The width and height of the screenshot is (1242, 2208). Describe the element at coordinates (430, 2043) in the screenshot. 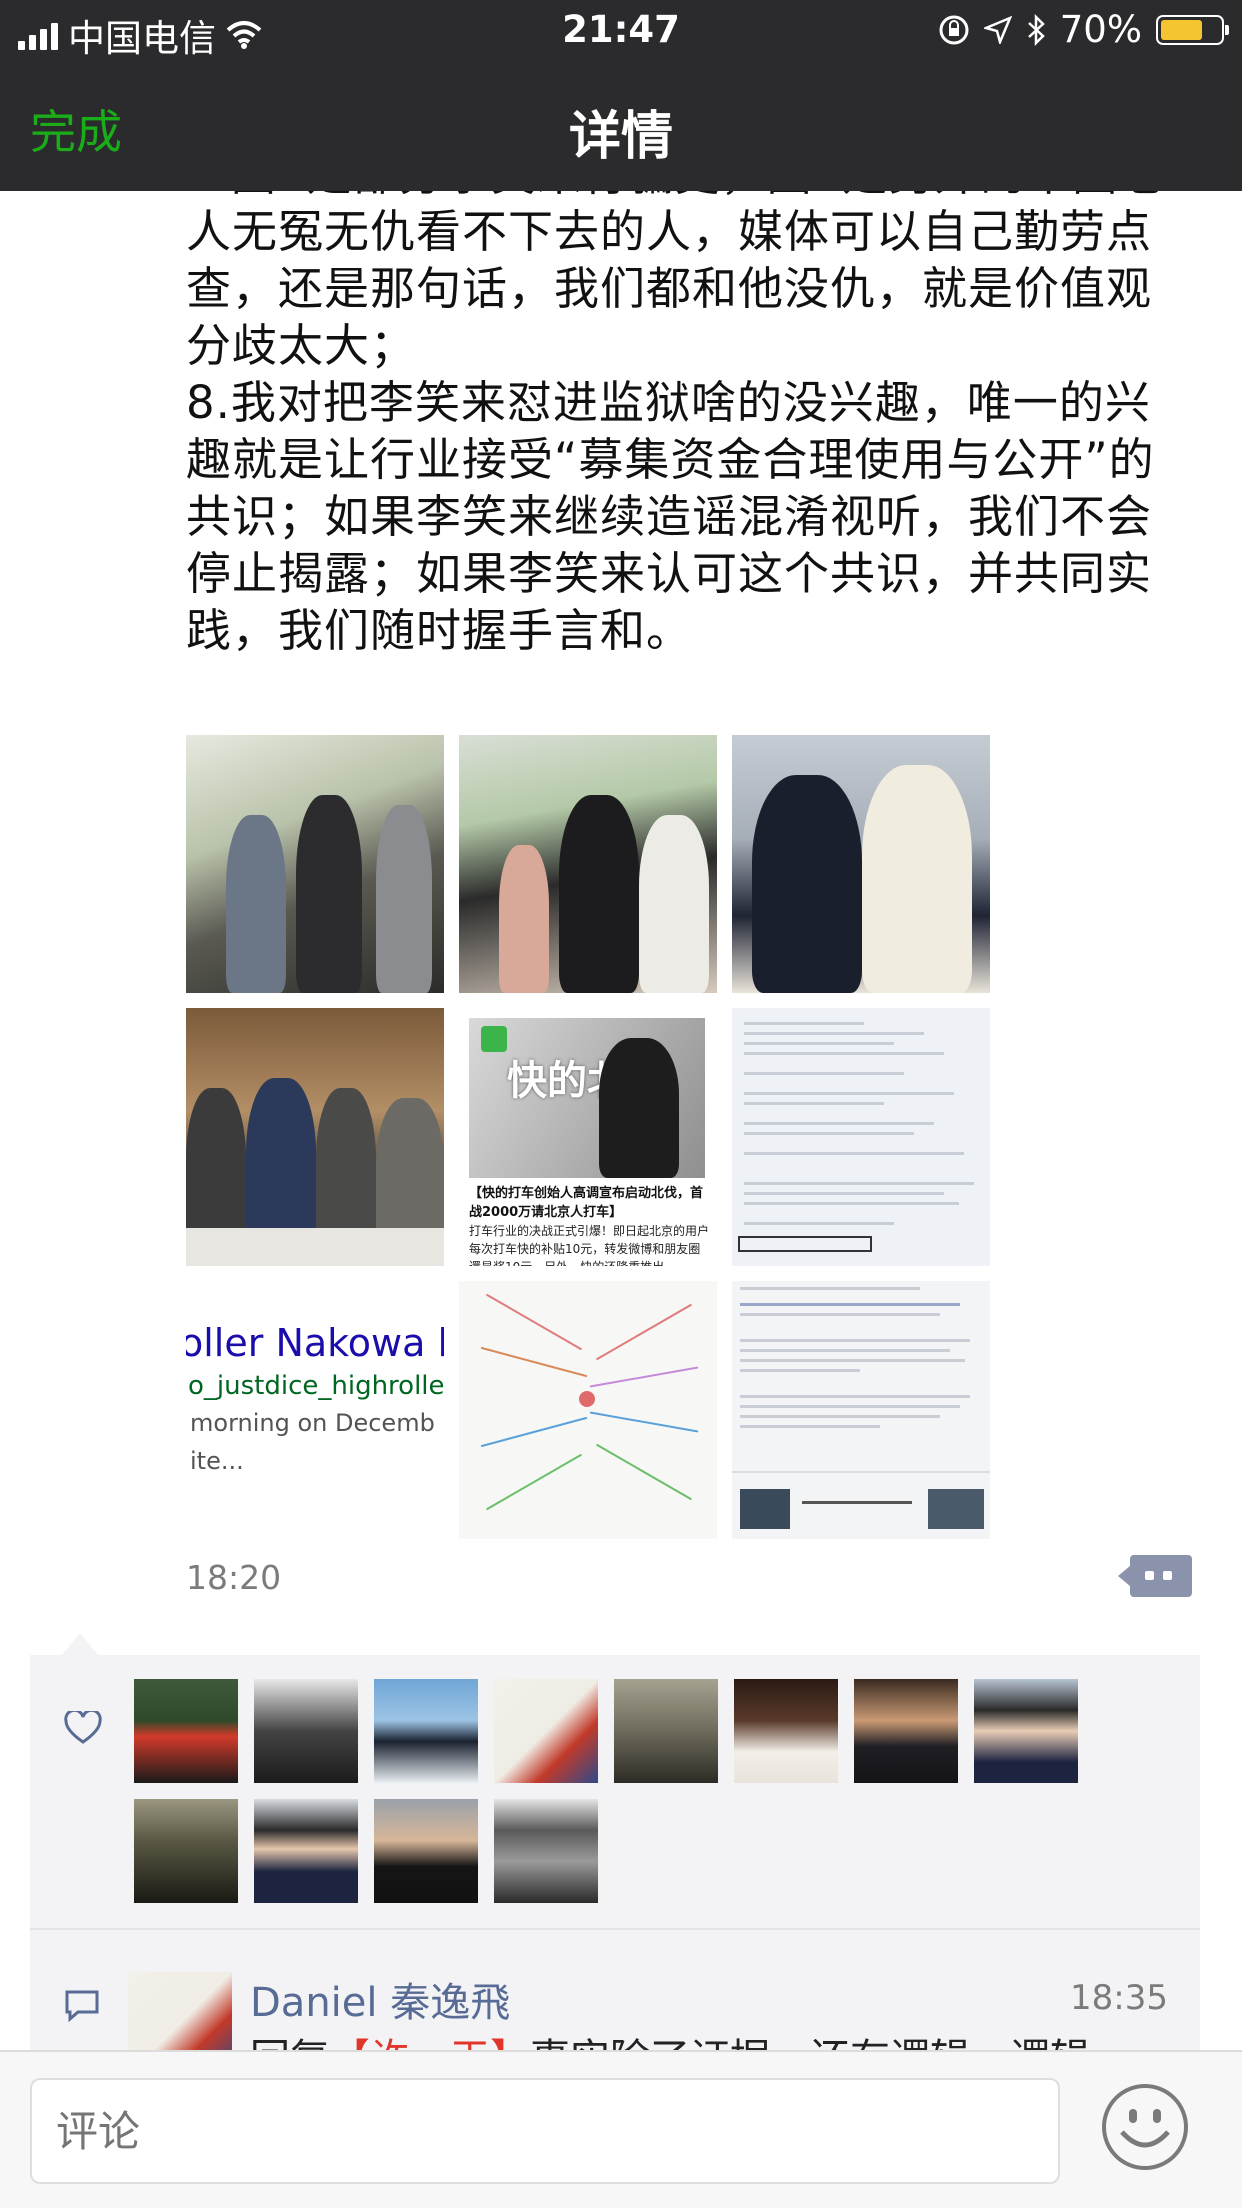

I see `comment-mention: 【许一天】` at that location.